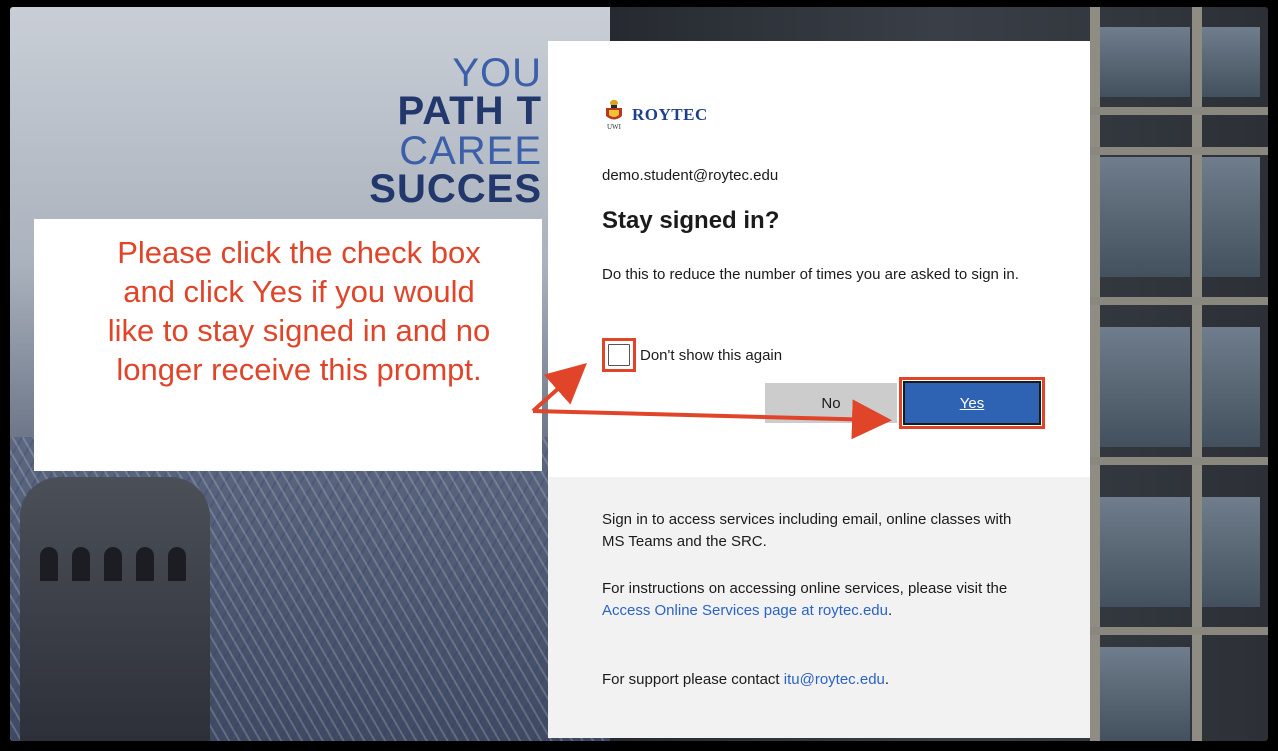  Describe the element at coordinates (690, 175) in the screenshot. I see `account-email: demo.student@roytec.edu` at that location.